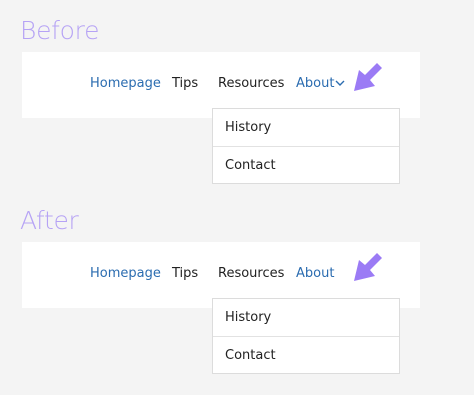  I want to click on after-dropdown-menu: History Contact, so click(306, 336).